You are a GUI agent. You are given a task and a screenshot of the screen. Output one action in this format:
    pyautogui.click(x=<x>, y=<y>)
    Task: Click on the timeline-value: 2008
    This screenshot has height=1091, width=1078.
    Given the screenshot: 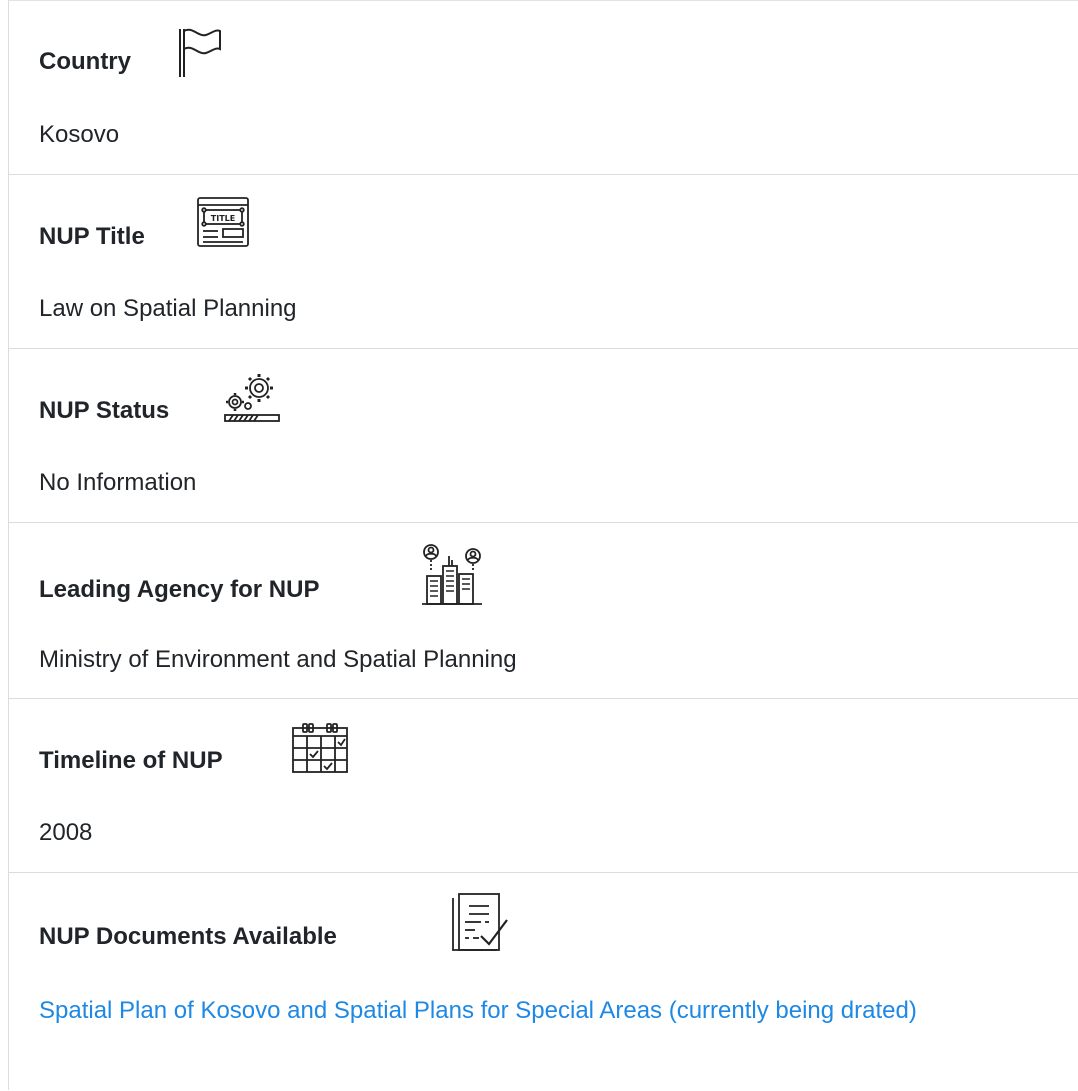 What is the action you would take?
    pyautogui.click(x=66, y=832)
    